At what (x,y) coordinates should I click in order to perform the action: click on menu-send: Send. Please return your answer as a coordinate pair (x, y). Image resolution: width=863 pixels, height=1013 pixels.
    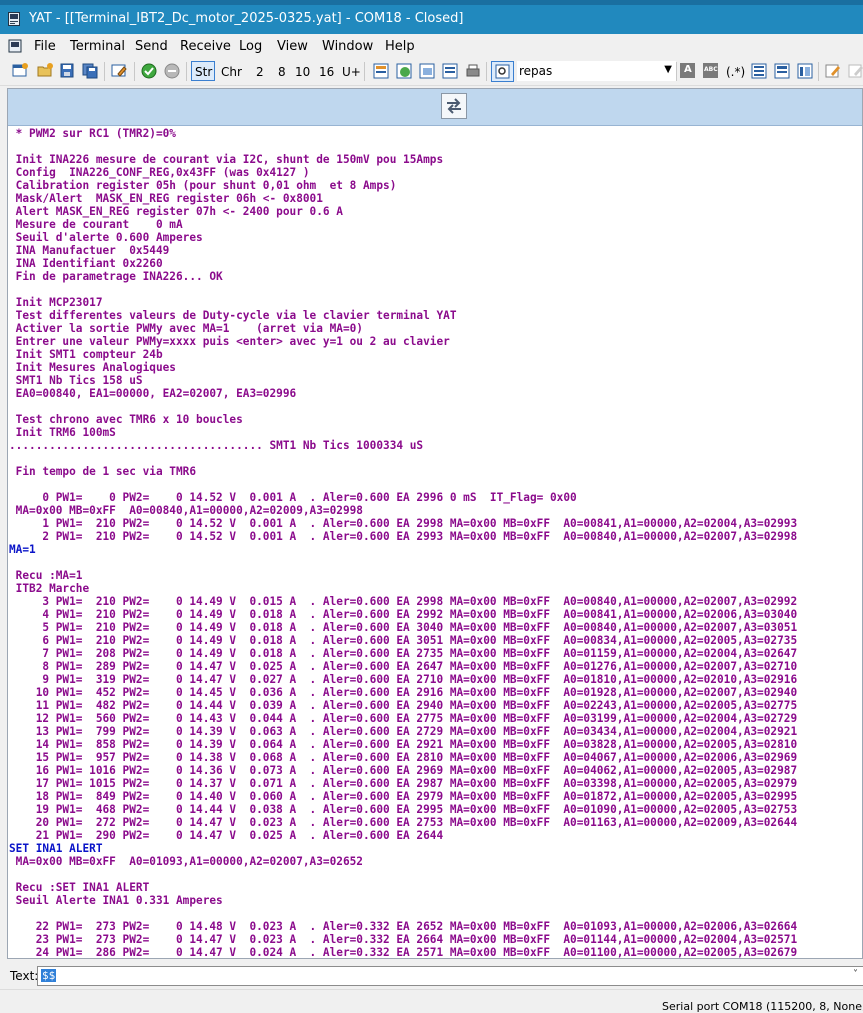
    Looking at the image, I should click on (151, 46).